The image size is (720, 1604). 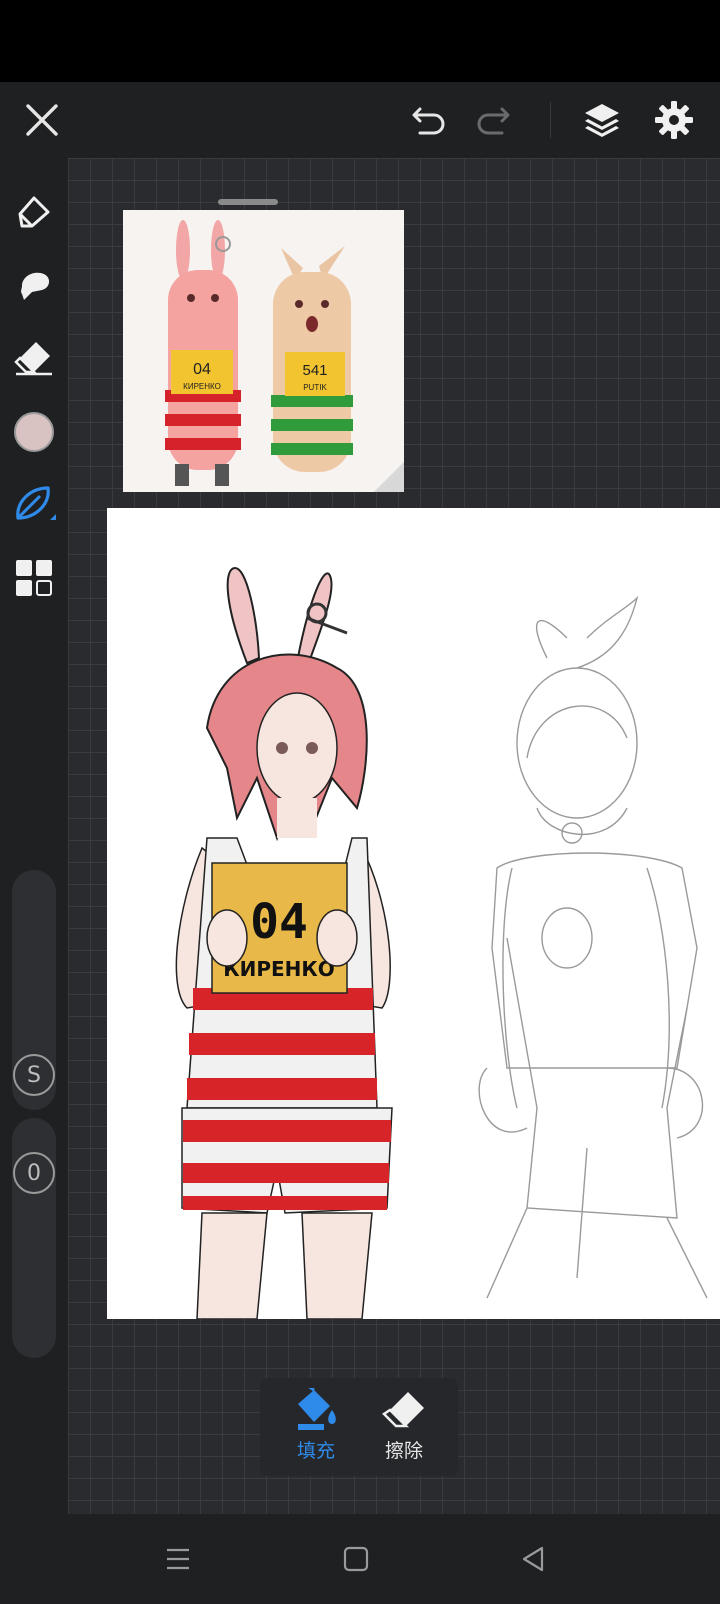 I want to click on eraser-tool-button, so click(x=34, y=358).